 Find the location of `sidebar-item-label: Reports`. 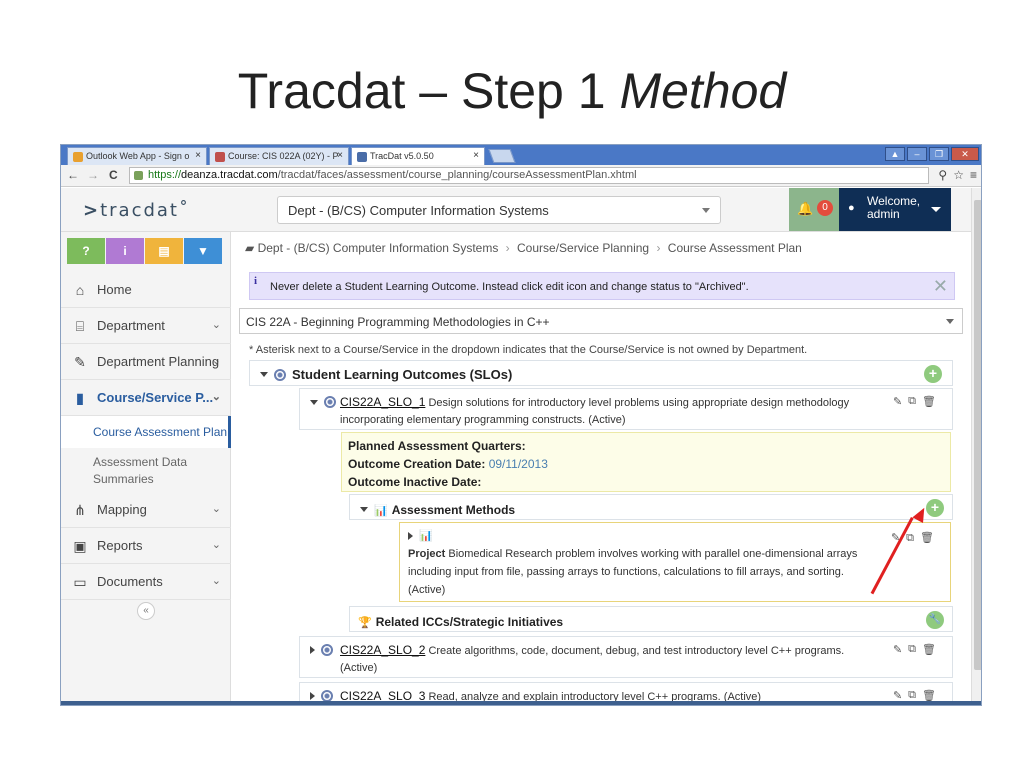

sidebar-item-label: Reports is located at coordinates (120, 545).